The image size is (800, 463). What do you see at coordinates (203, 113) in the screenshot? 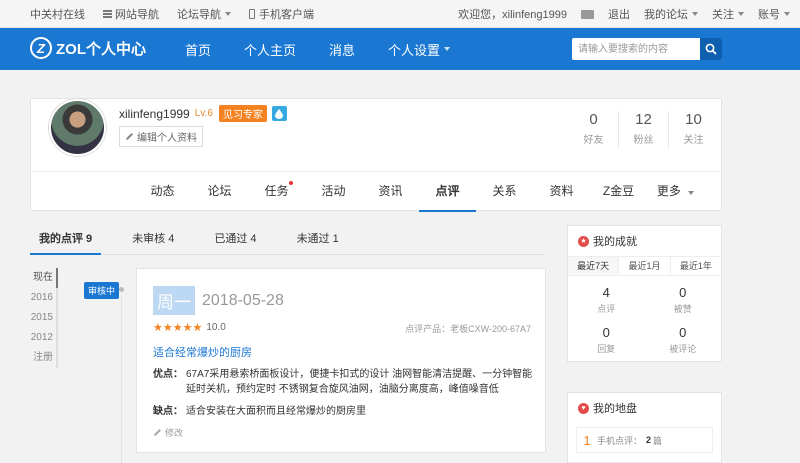
I see `level-badge: Lv.6` at bounding box center [203, 113].